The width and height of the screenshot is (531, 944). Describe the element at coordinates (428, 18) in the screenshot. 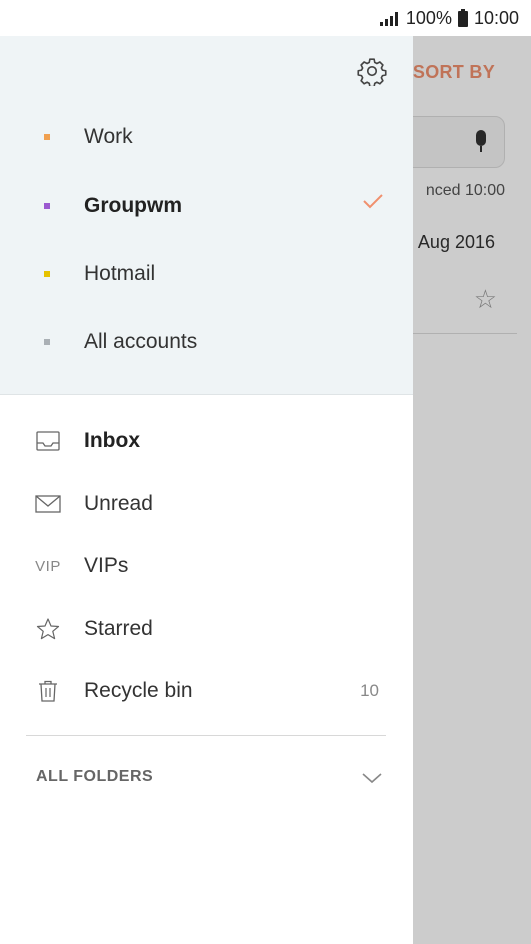

I see `battery-percent: 100%` at that location.